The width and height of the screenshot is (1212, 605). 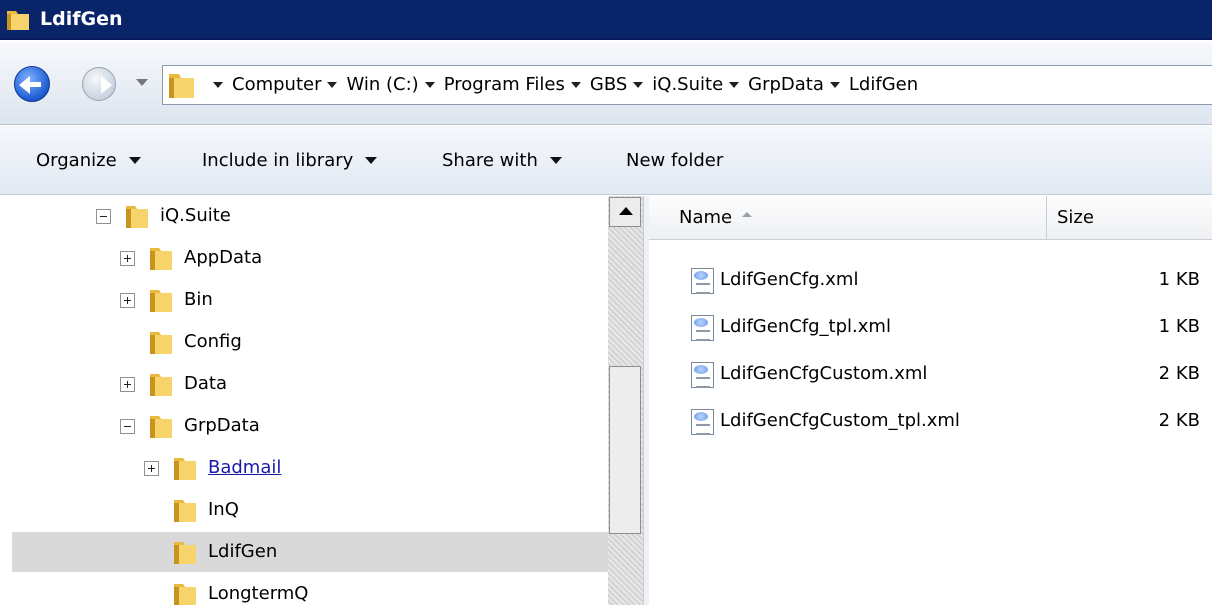 I want to click on breadcrumb-item: LdifGen, so click(x=883, y=84).